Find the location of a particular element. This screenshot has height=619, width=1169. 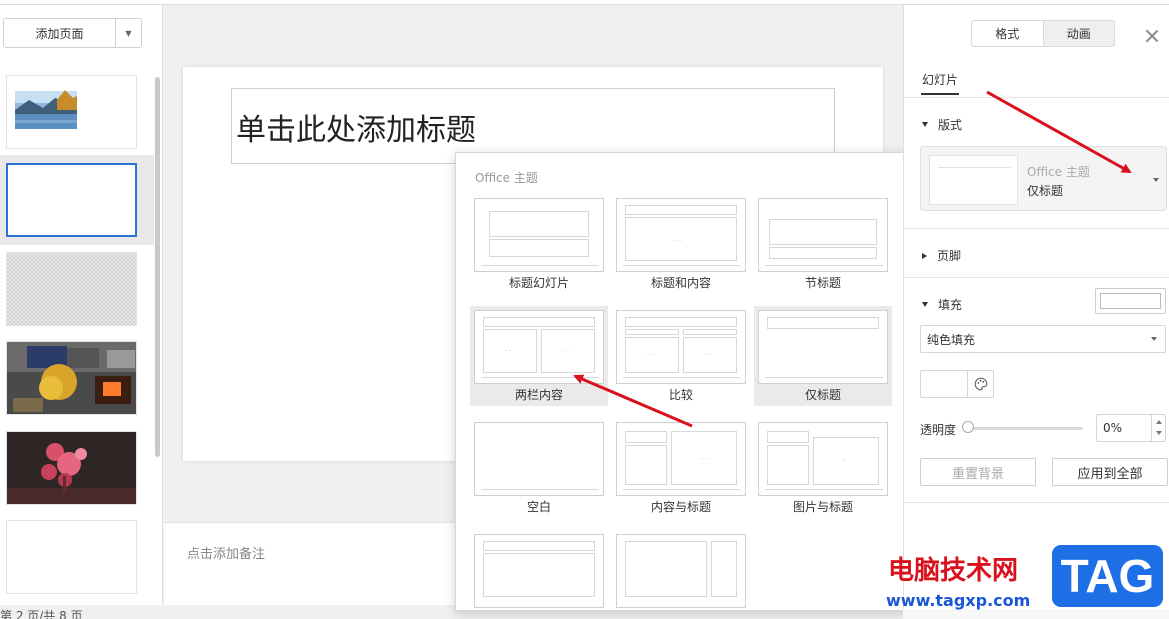

page-status: 第 2 页/共 8 页 is located at coordinates (41, 614).